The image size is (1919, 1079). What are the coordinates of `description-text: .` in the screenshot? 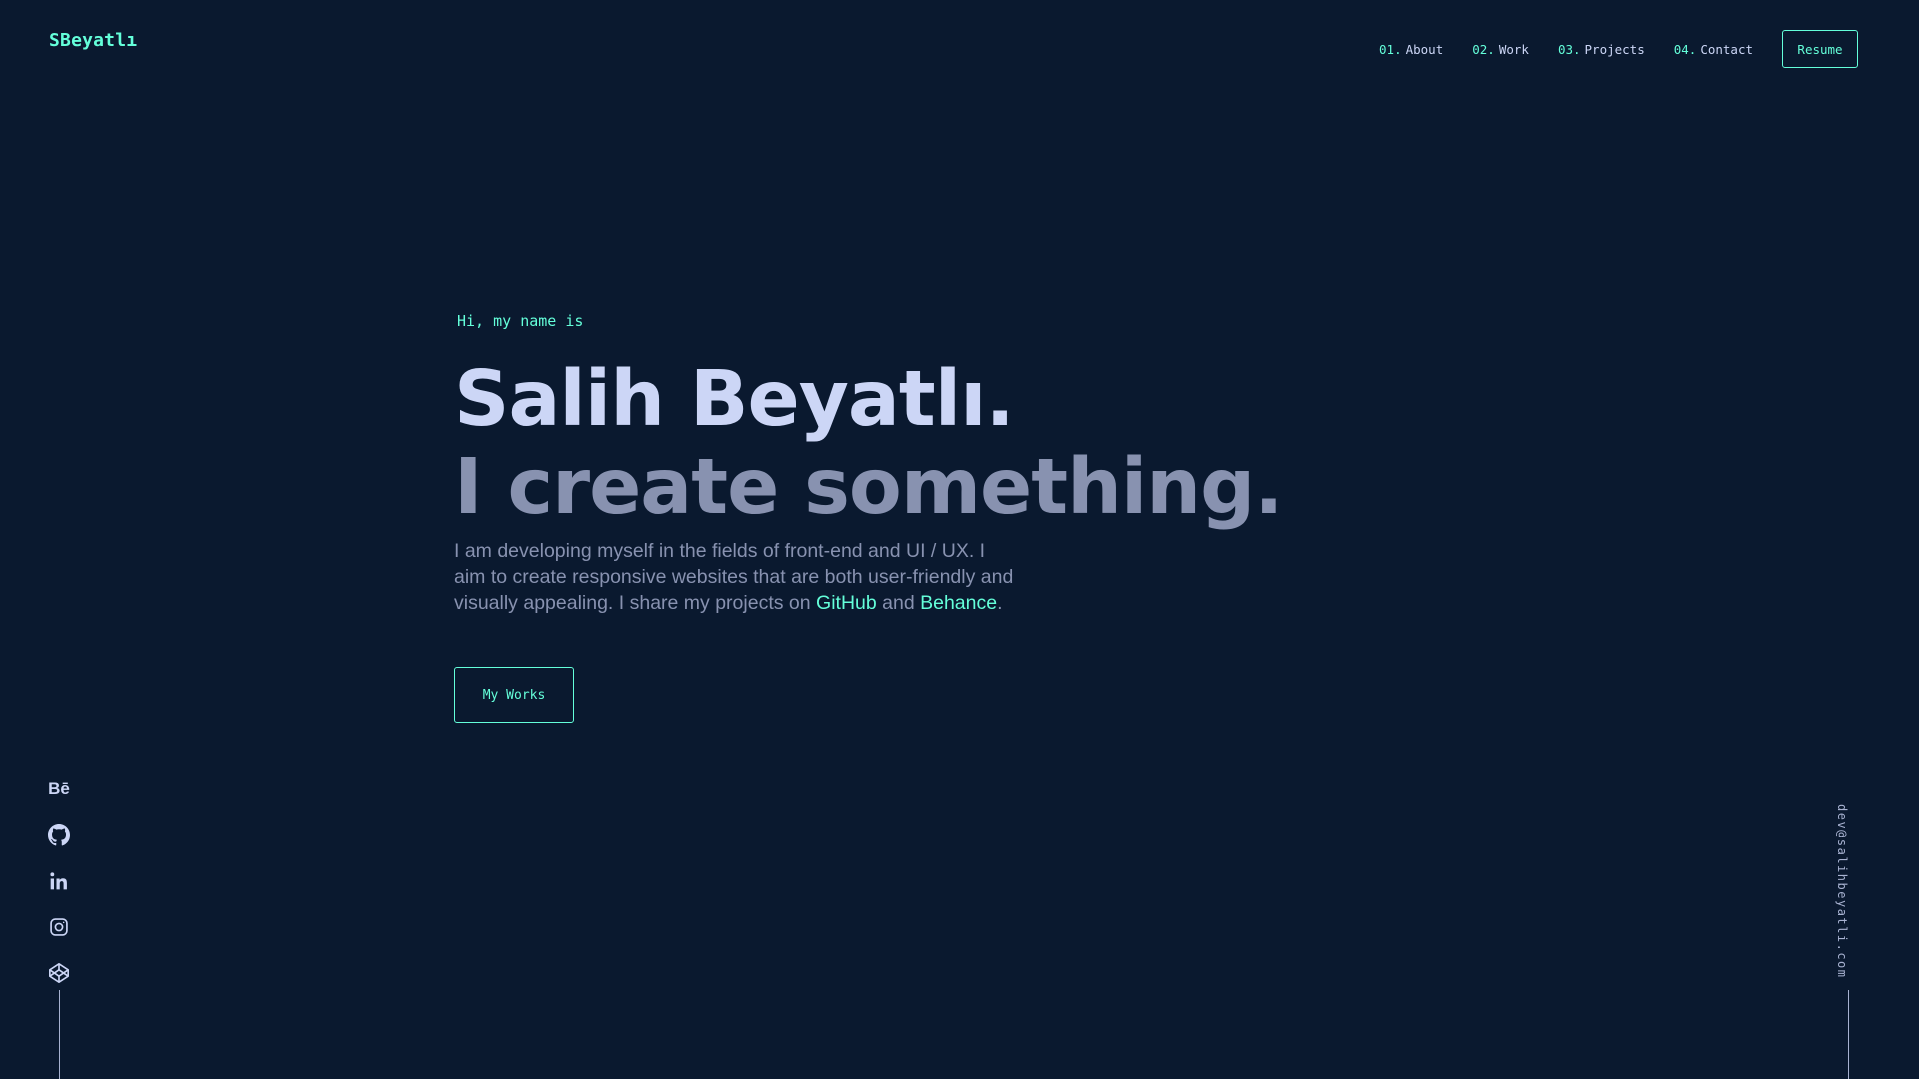 It's located at (1000, 603).